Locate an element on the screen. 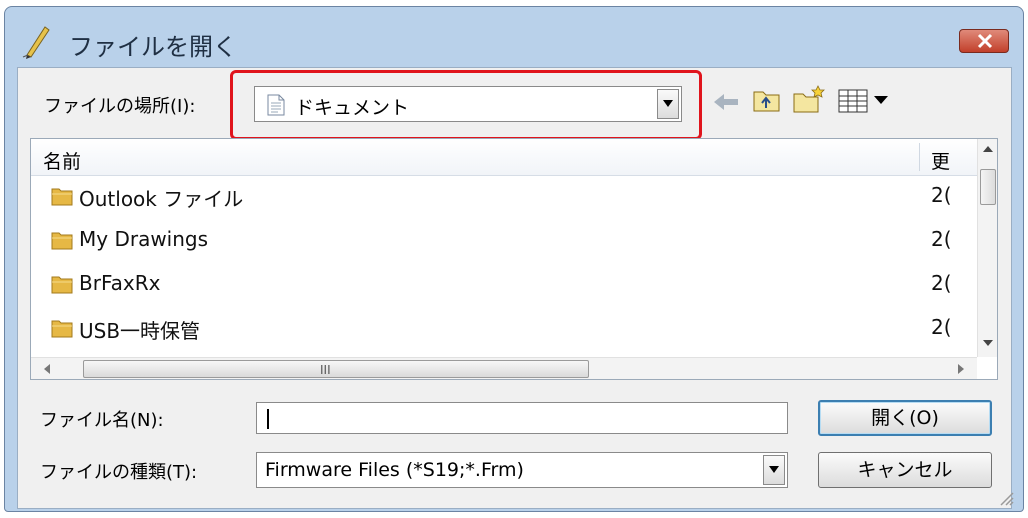 Image resolution: width=1028 pixels, height=518 pixels. column-header-date: 更 is located at coordinates (940, 160).